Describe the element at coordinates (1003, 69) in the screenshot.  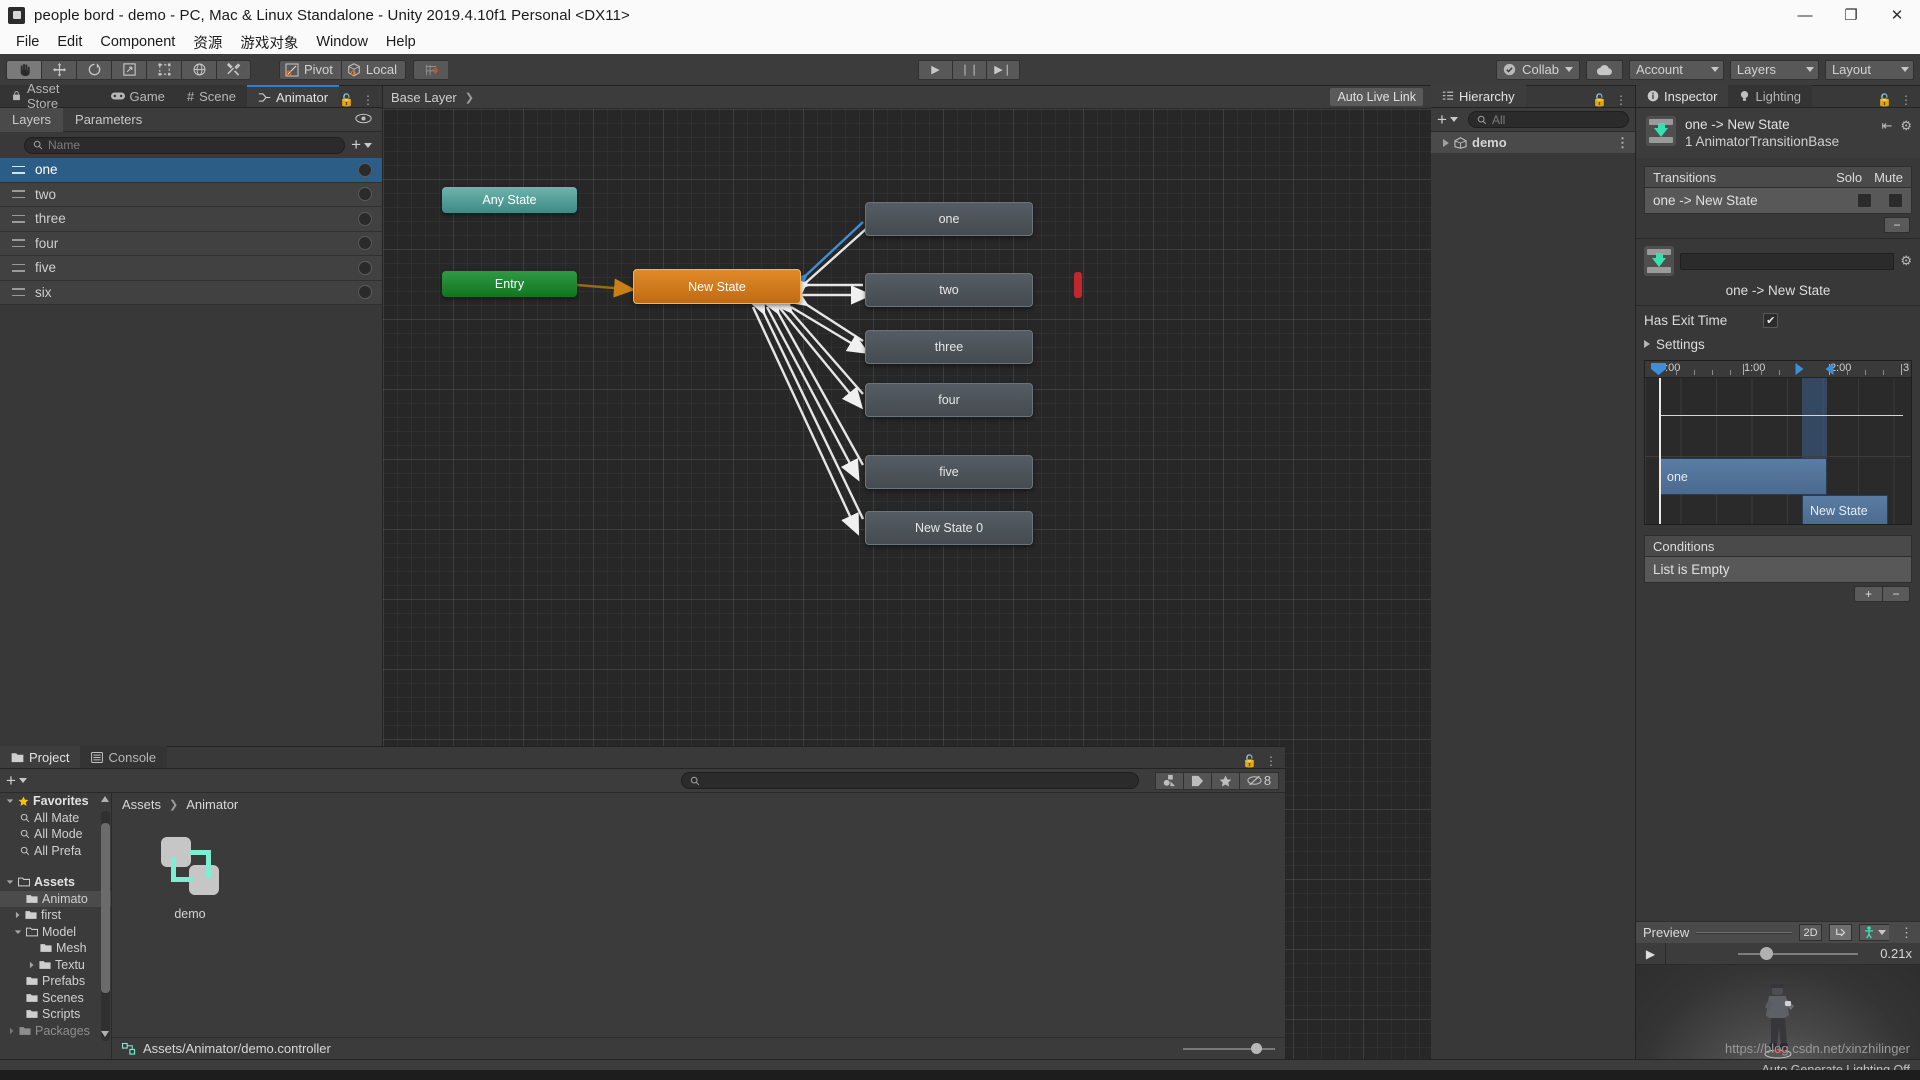
I see `step-button: ▶❘` at that location.